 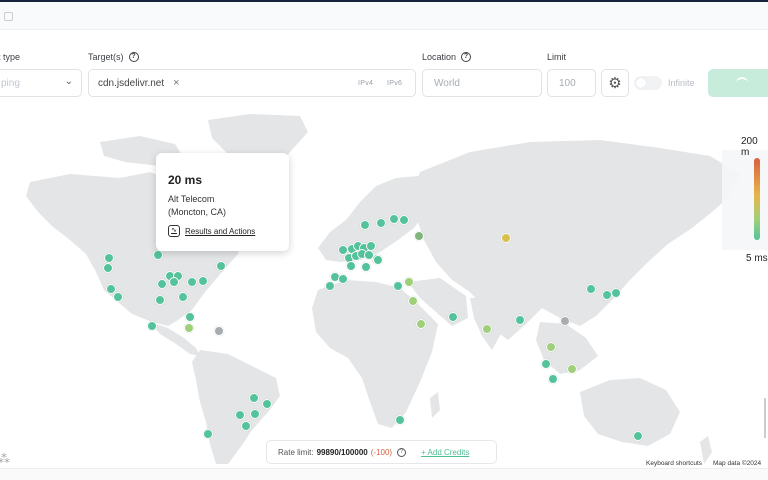 I want to click on rate-limit-label: Rate limit:, so click(x=296, y=452).